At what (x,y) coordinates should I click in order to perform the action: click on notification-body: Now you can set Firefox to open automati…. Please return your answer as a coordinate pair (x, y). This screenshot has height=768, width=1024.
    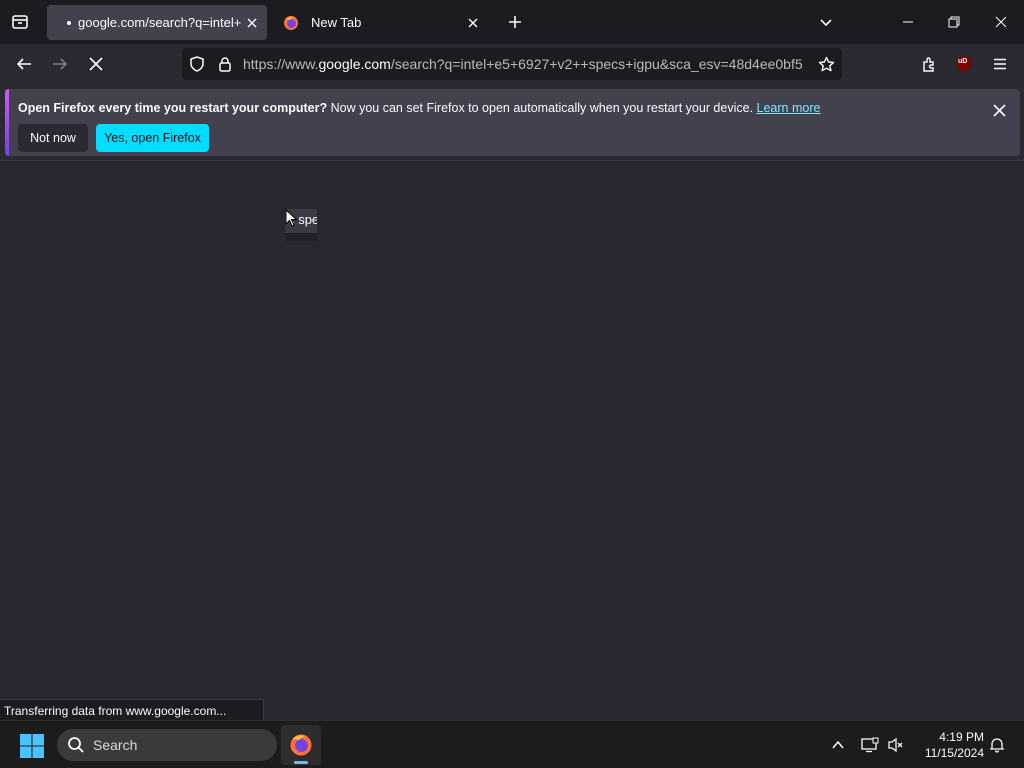
    Looking at the image, I should click on (542, 108).